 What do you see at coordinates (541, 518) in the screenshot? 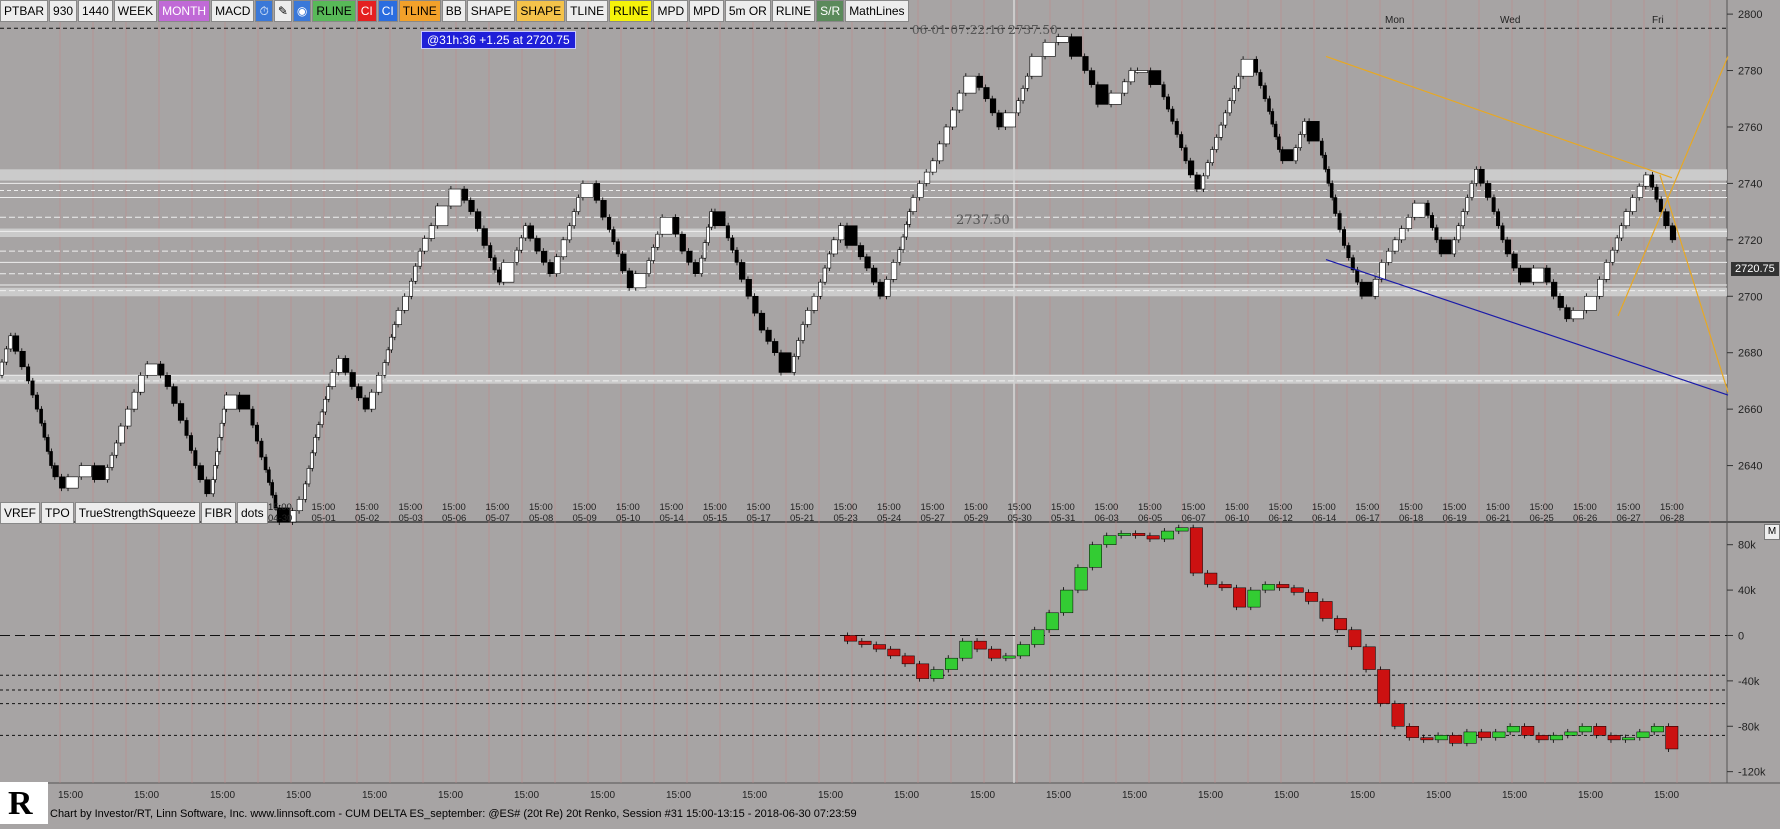
I see `date-label: 05-08` at bounding box center [541, 518].